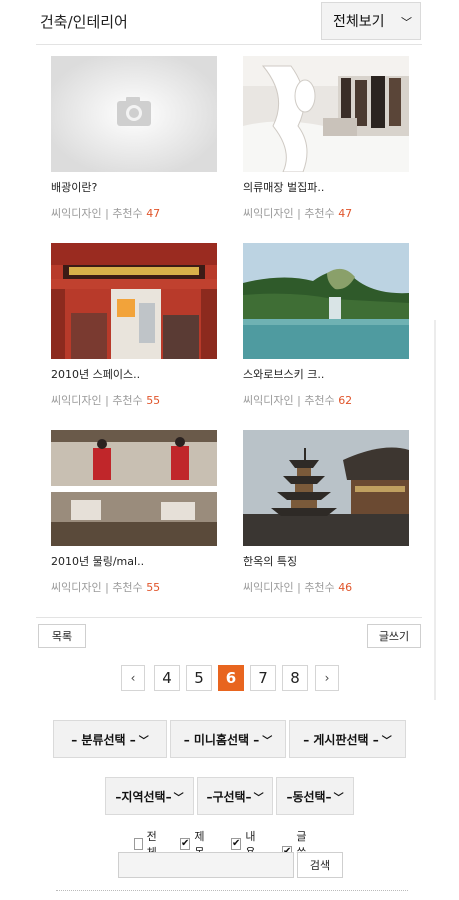 This screenshot has height=900, width=459. Describe the element at coordinates (229, 44) in the screenshot. I see `header-divider` at that location.